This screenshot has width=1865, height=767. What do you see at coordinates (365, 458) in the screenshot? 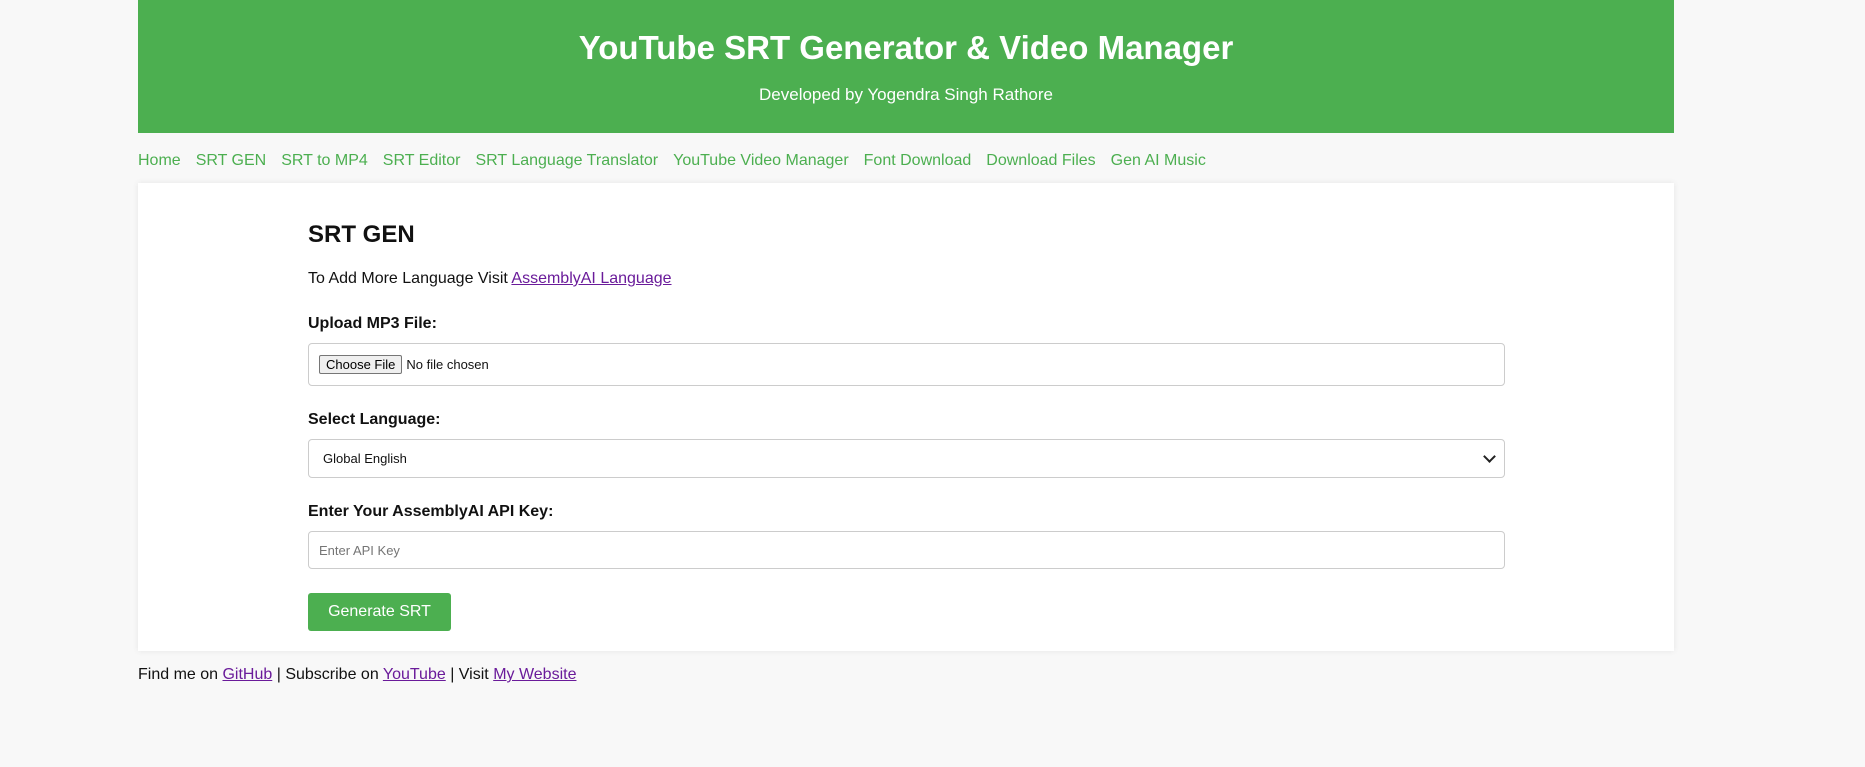
I see `language-select-value: Global English` at bounding box center [365, 458].